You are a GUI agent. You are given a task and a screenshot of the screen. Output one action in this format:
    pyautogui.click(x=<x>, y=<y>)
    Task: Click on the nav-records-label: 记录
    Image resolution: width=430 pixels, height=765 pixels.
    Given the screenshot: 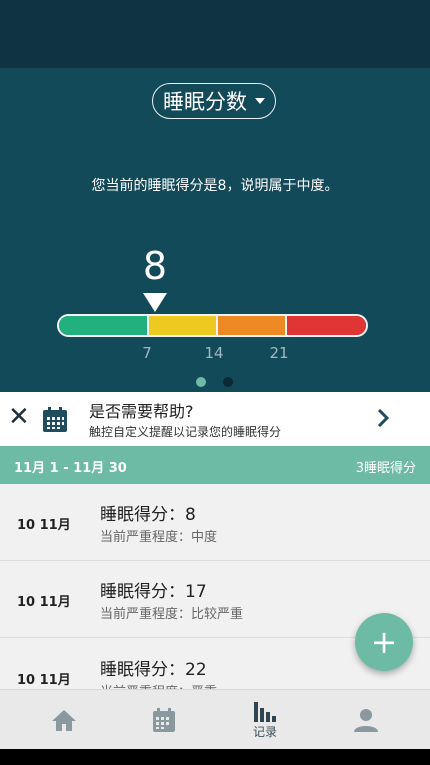 What is the action you would take?
    pyautogui.click(x=264, y=732)
    